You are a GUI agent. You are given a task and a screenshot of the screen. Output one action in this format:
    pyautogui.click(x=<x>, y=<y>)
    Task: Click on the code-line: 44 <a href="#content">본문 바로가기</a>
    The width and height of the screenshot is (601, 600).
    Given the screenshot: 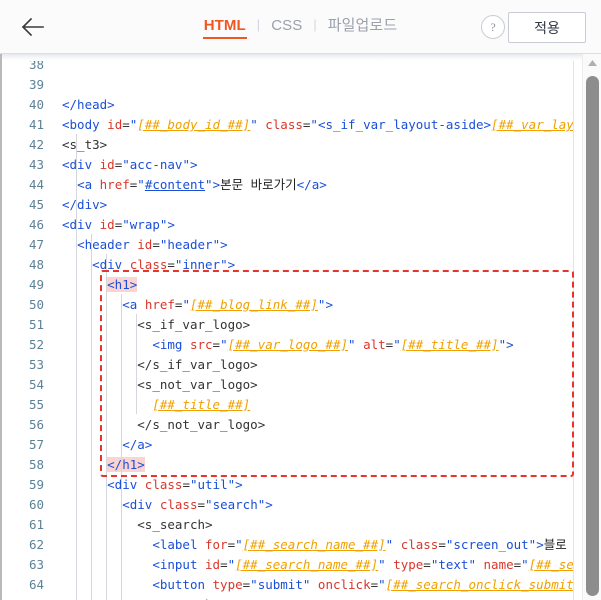 What is the action you would take?
    pyautogui.click(x=292, y=185)
    